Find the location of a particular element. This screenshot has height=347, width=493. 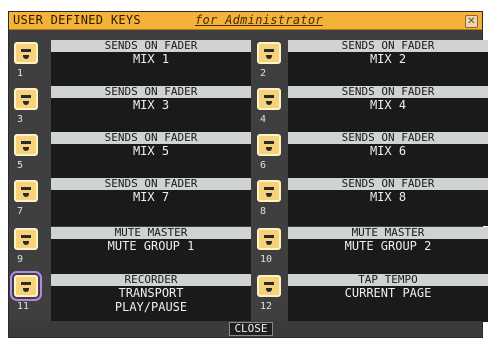

function-label: TAP TEMPO is located at coordinates (388, 280).